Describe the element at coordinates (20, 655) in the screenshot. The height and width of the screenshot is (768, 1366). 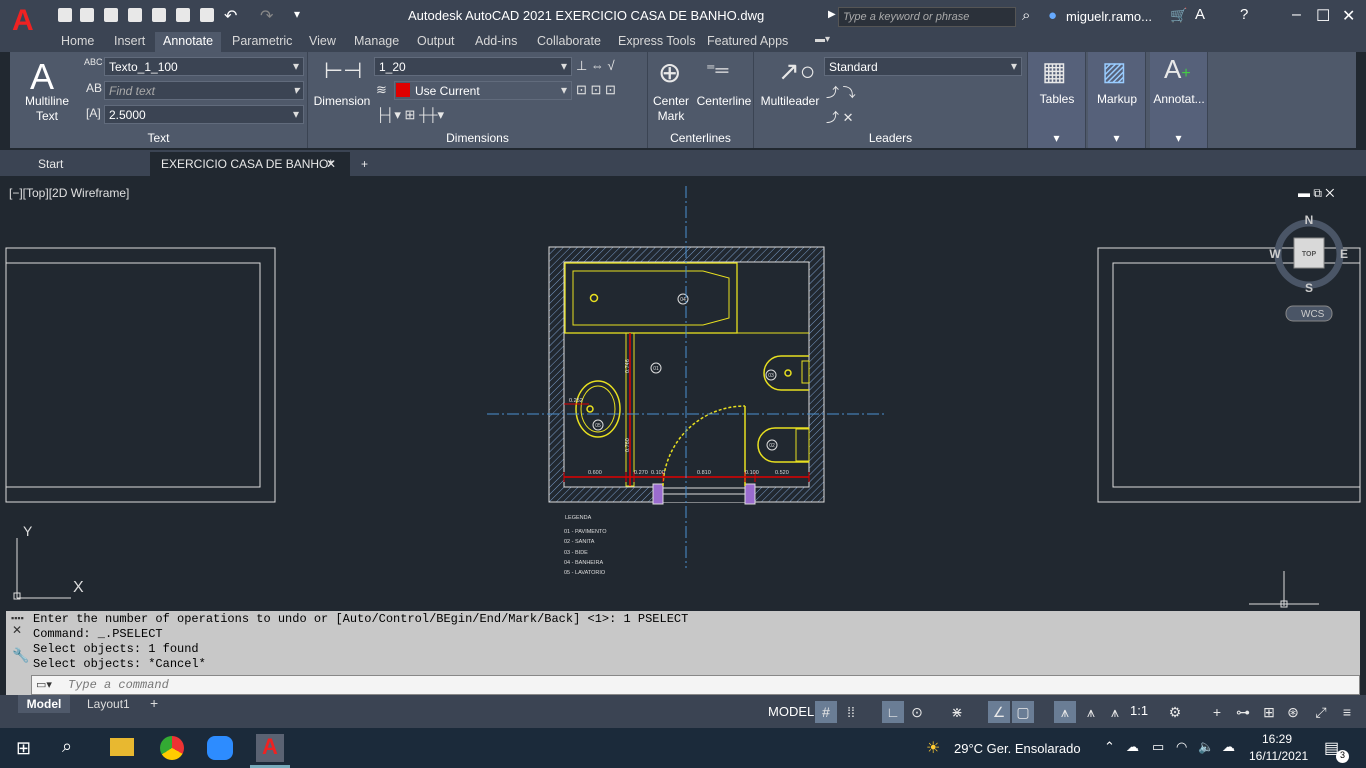
I see `command-settings-icon: 🔧` at that location.